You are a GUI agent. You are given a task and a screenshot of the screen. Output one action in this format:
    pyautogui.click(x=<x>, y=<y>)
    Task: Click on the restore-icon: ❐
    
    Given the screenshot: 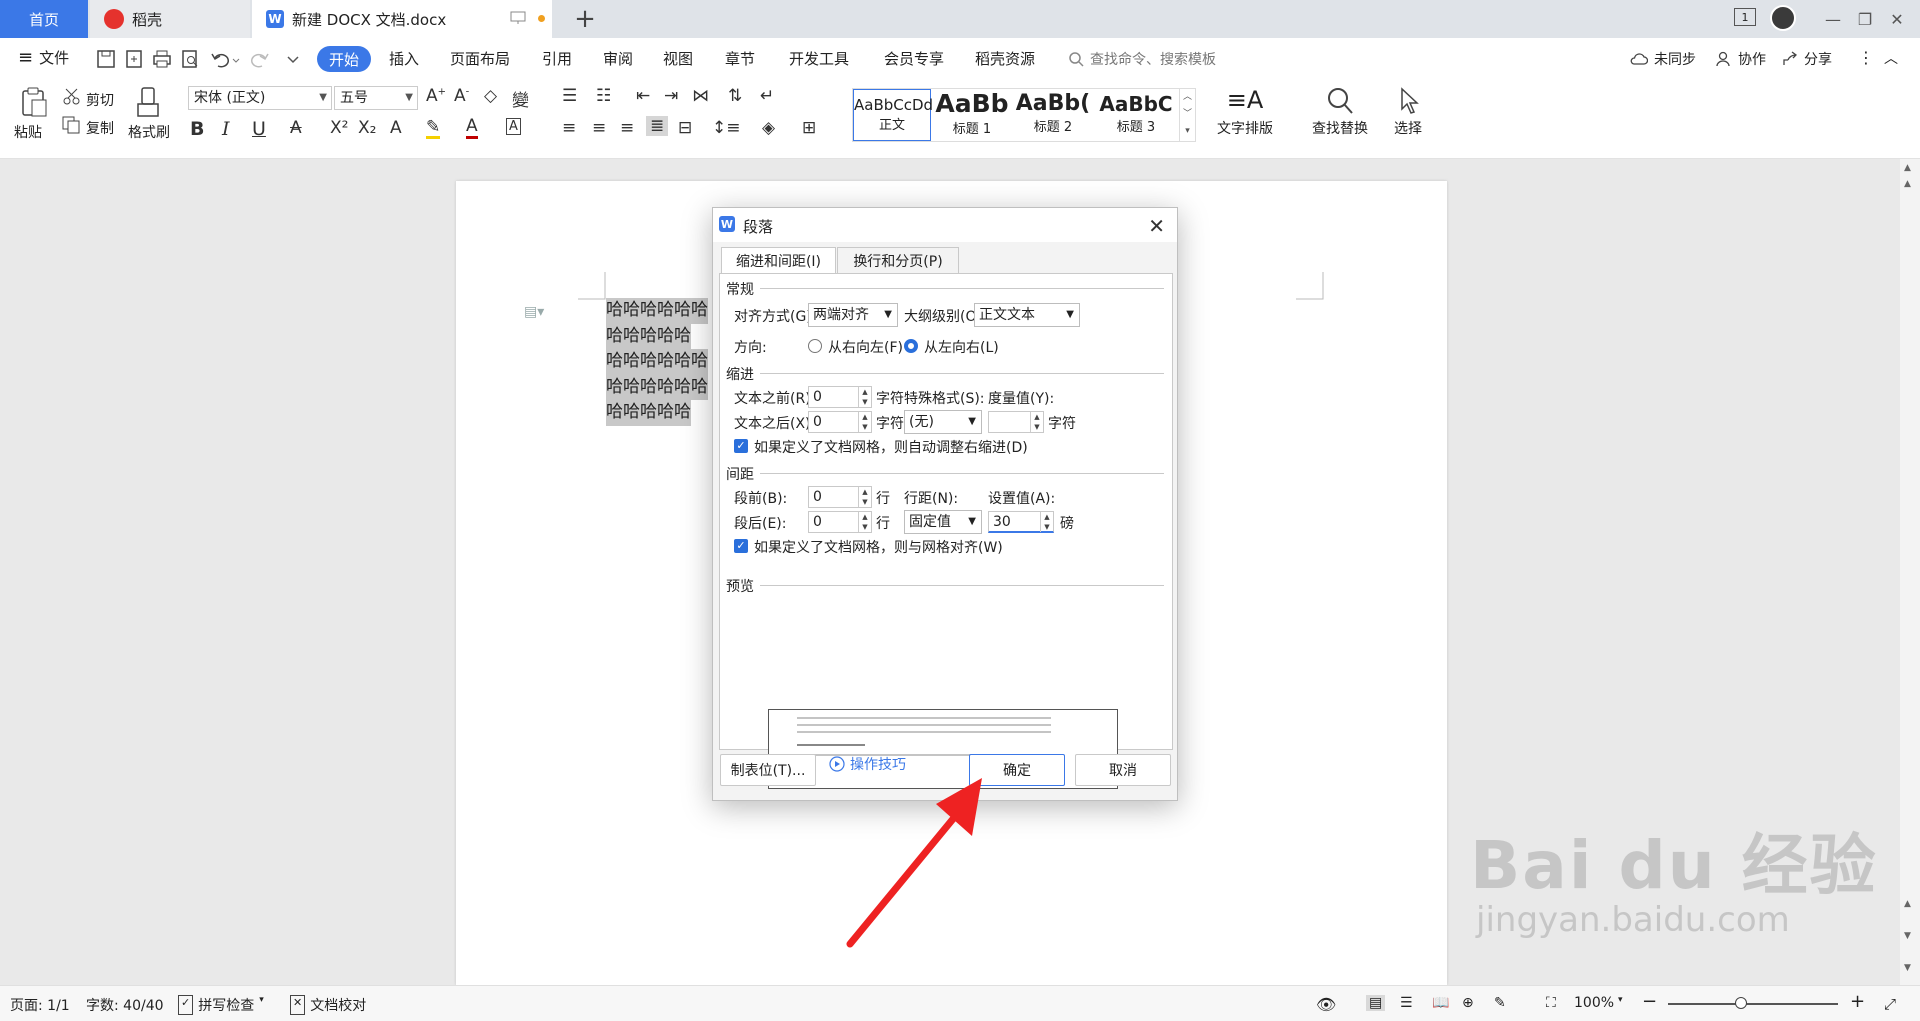 What is the action you would take?
    pyautogui.click(x=1865, y=19)
    